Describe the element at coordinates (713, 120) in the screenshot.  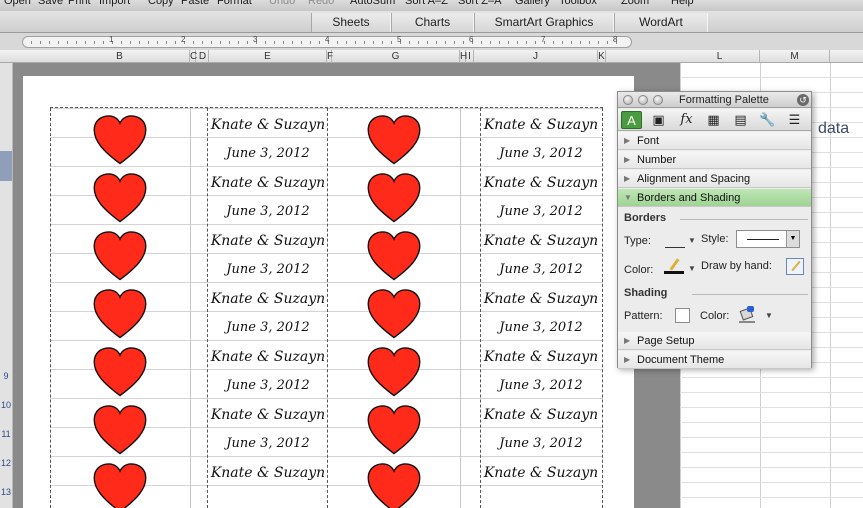
I see `image-icon: ▦` at that location.